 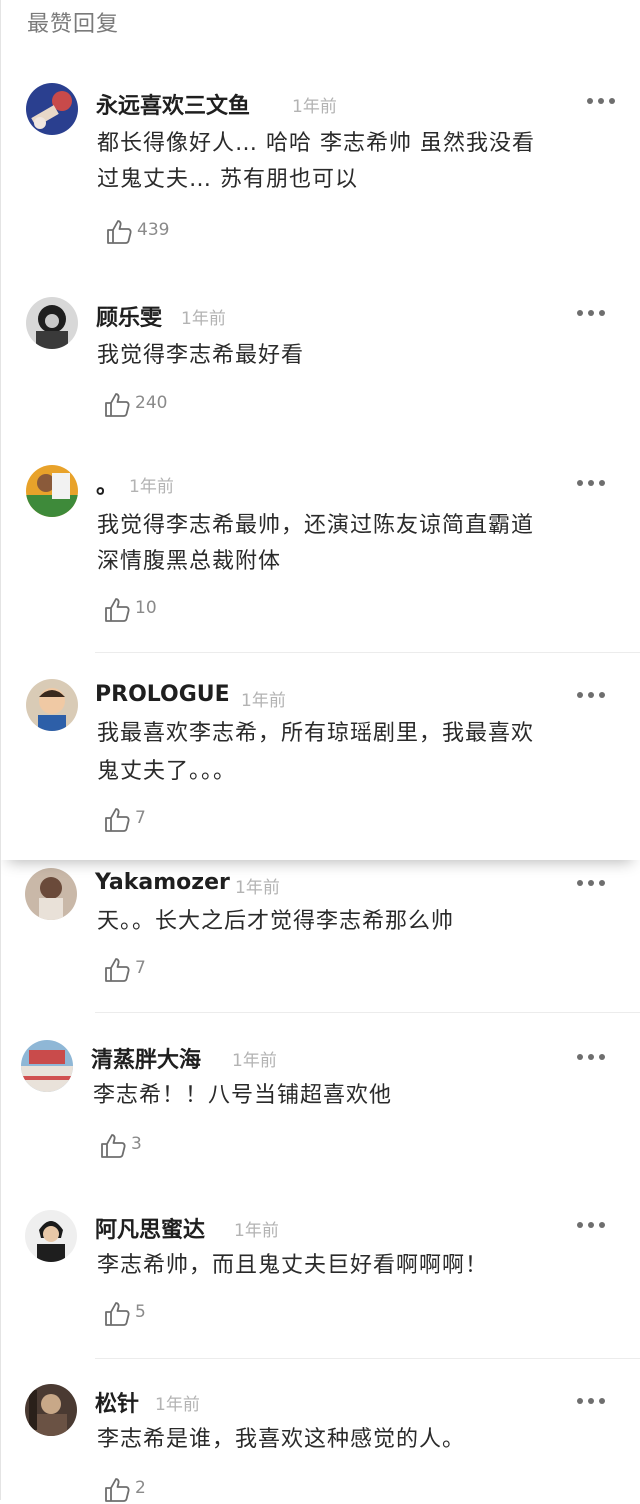 I want to click on like-count: 3, so click(x=136, y=1144).